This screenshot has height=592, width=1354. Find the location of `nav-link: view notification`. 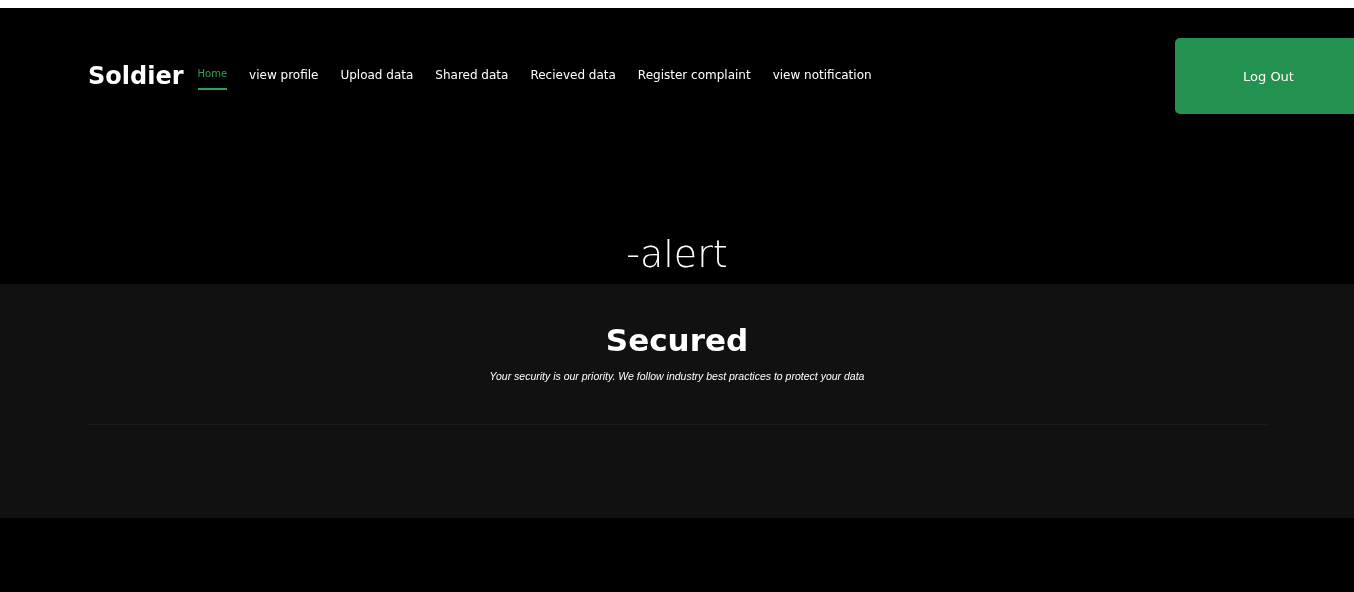

nav-link: view notification is located at coordinates (822, 76).